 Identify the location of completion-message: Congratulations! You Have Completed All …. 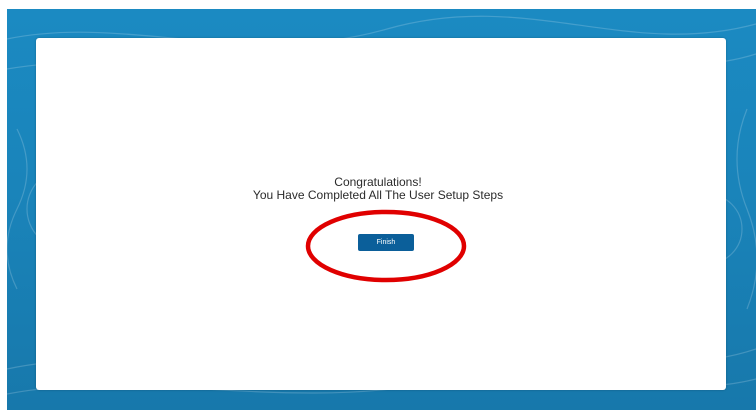
(378, 189).